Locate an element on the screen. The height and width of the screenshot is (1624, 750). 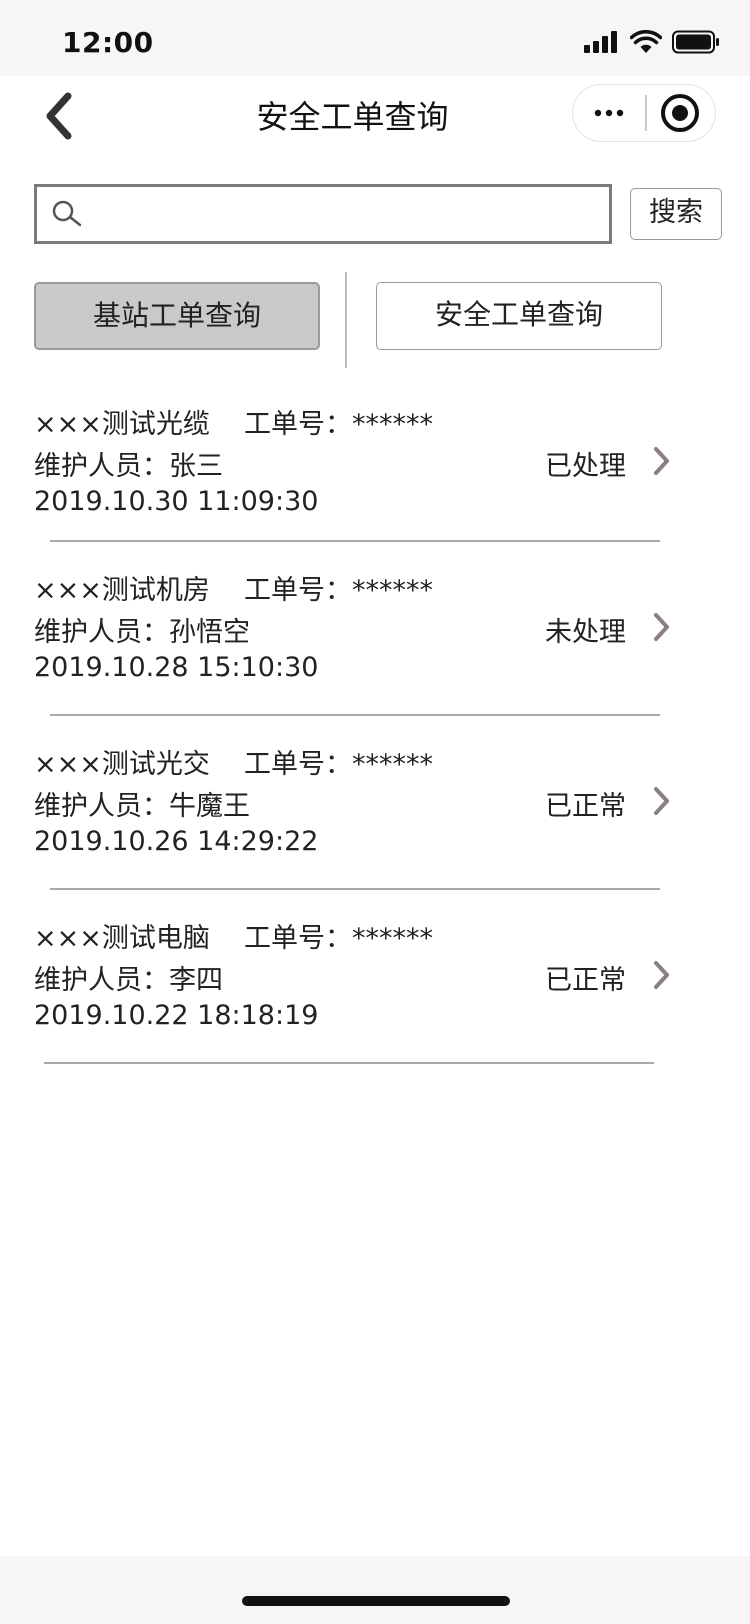
search-box is located at coordinates (323, 214).